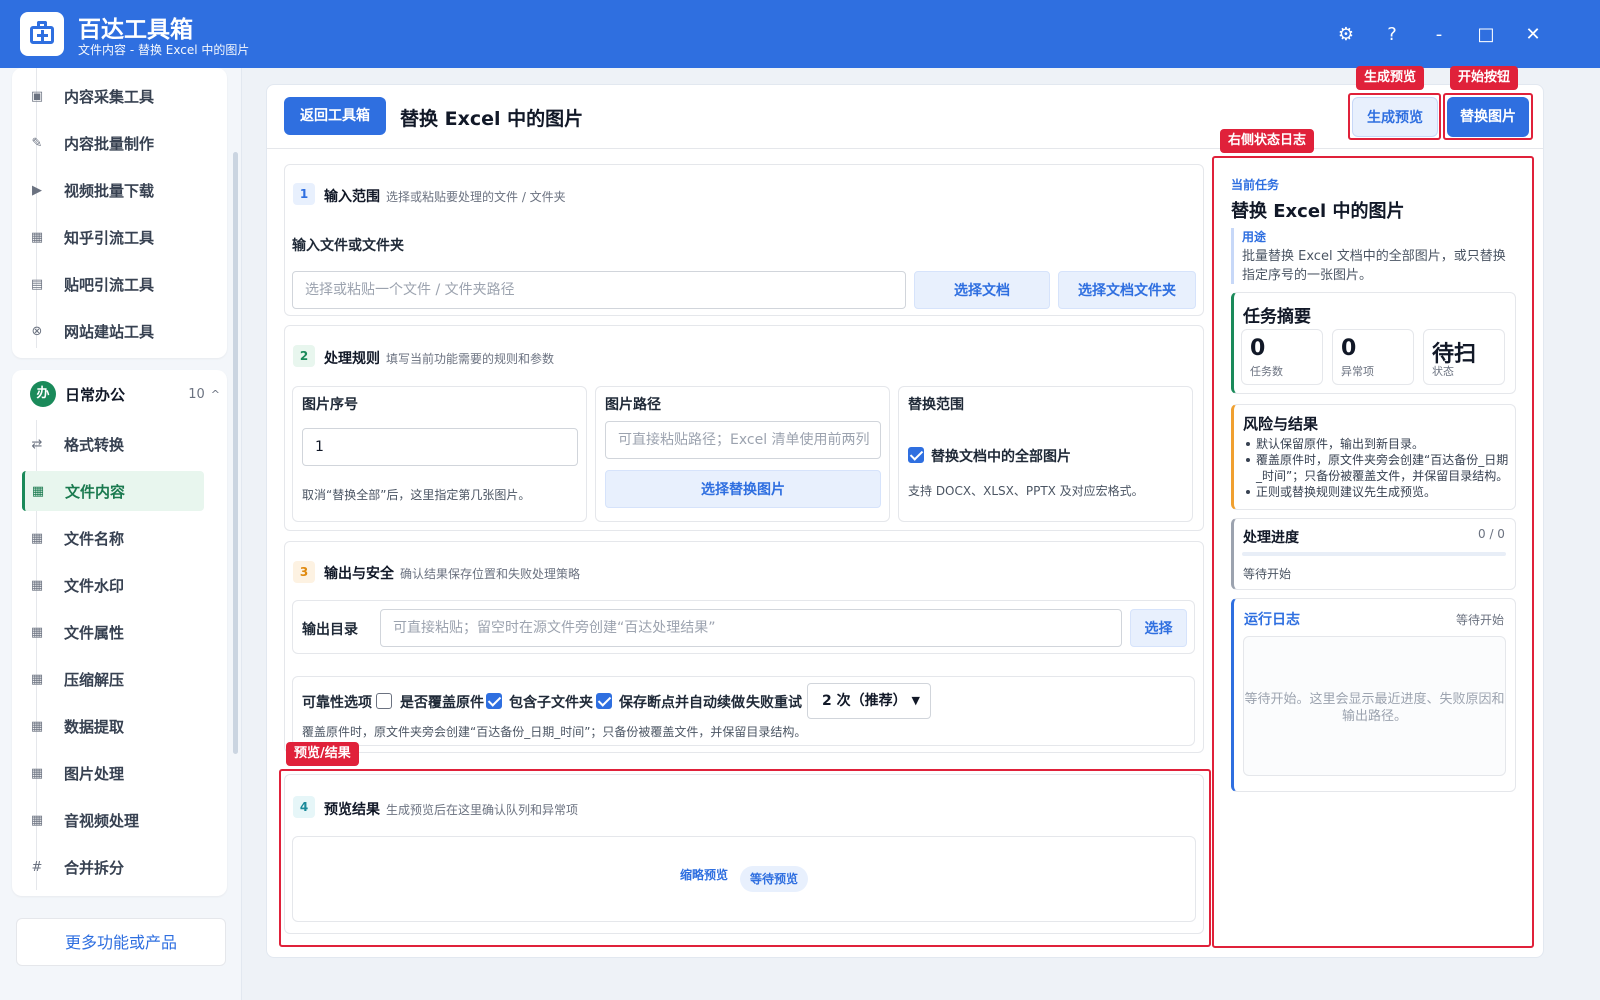  What do you see at coordinates (1357, 371) in the screenshot?
I see `stat-label: 异常项` at bounding box center [1357, 371].